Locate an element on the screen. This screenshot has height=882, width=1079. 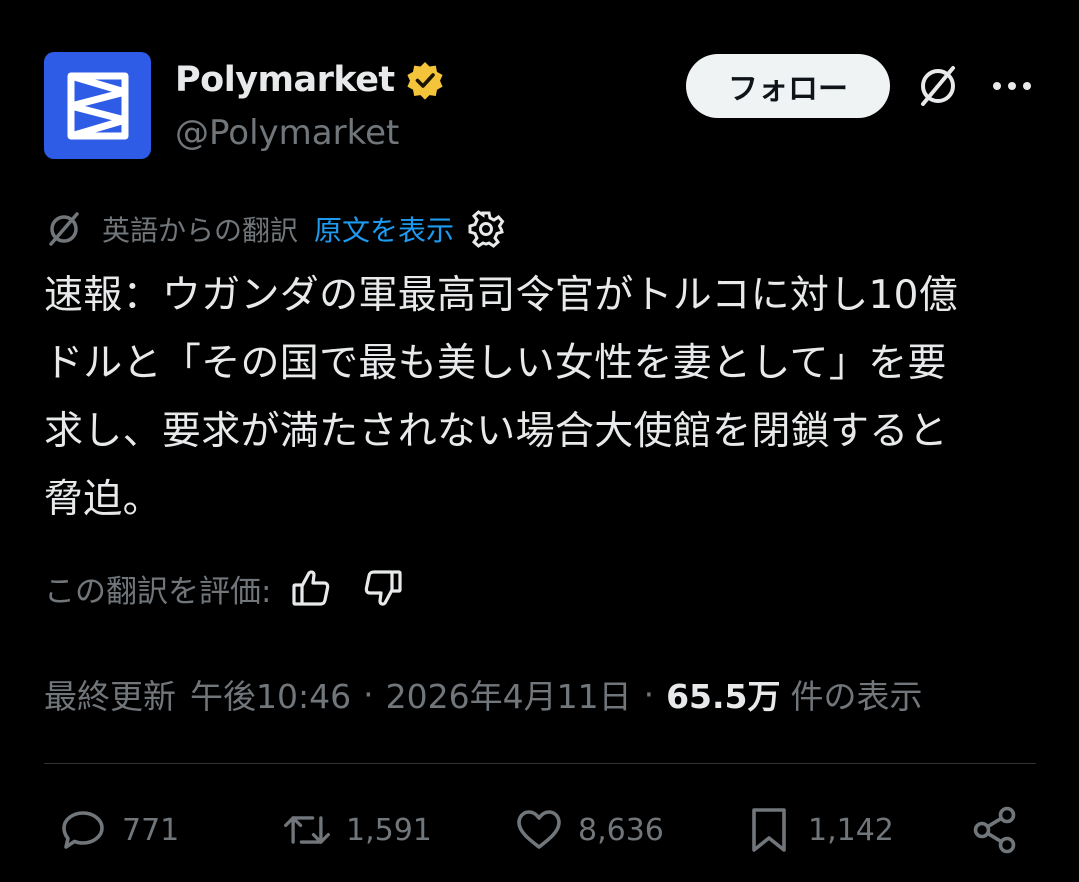
display-name: Polymarket is located at coordinates (285, 80).